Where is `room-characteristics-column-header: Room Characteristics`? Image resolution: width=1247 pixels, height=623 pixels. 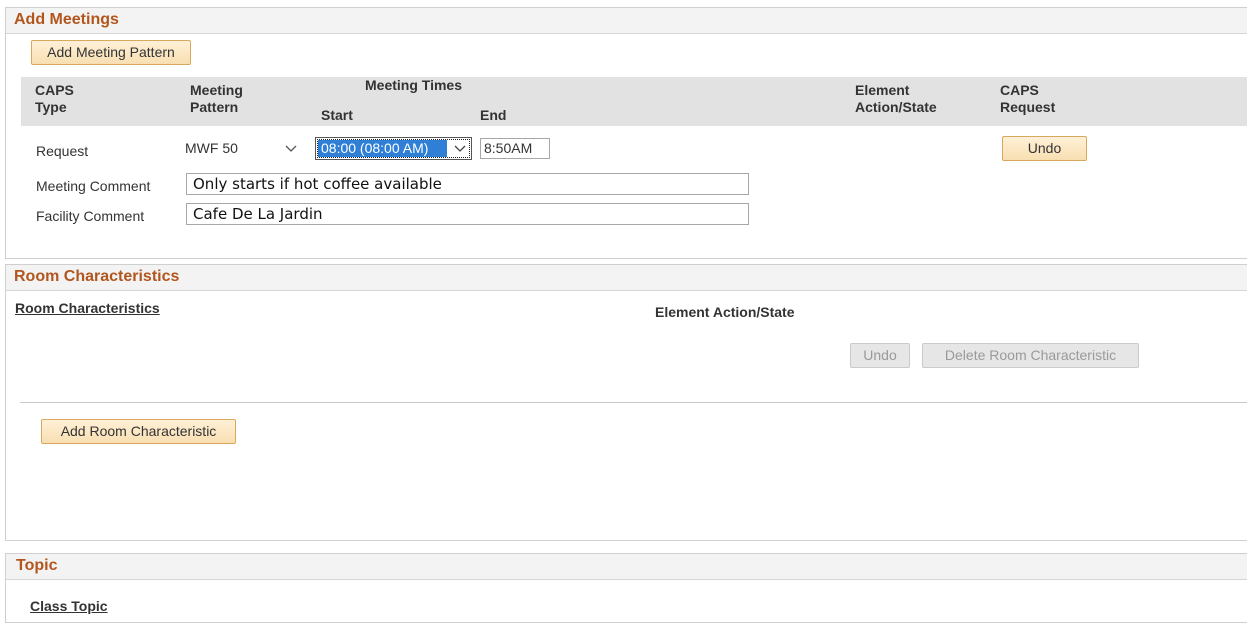
room-characteristics-column-header: Room Characteristics is located at coordinates (87, 308).